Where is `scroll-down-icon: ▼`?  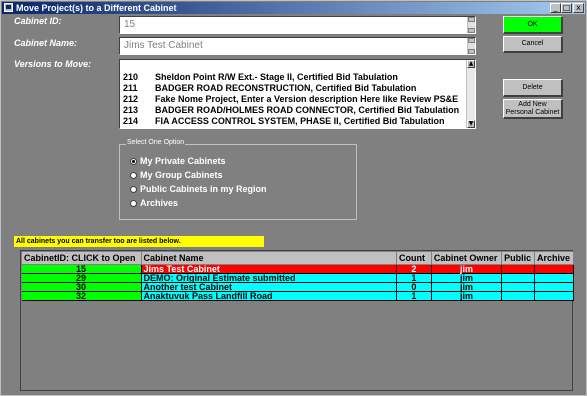 scroll-down-icon: ▼ is located at coordinates (471, 124).